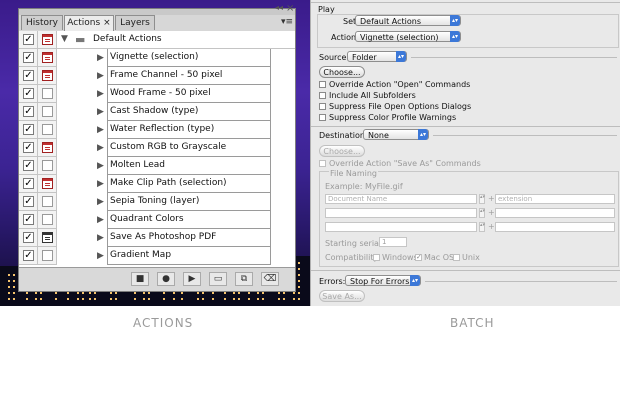  I want to click on file-name-field-1: Document Name, so click(401, 199).